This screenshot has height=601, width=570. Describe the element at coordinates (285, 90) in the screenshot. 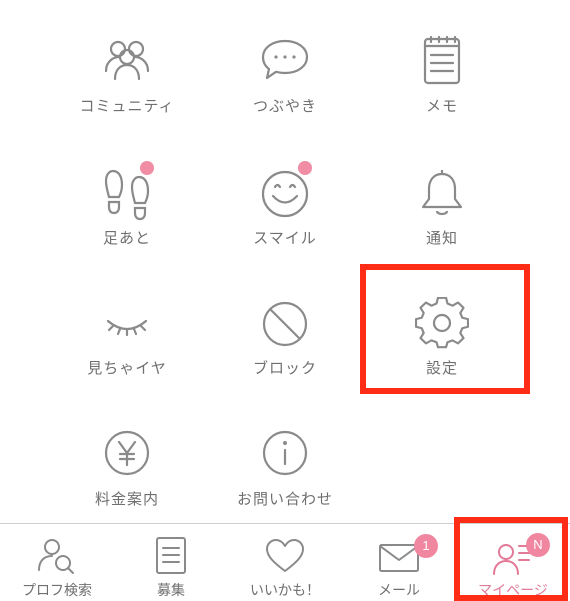

I see `menu-item-tweet: つぶやき` at that location.